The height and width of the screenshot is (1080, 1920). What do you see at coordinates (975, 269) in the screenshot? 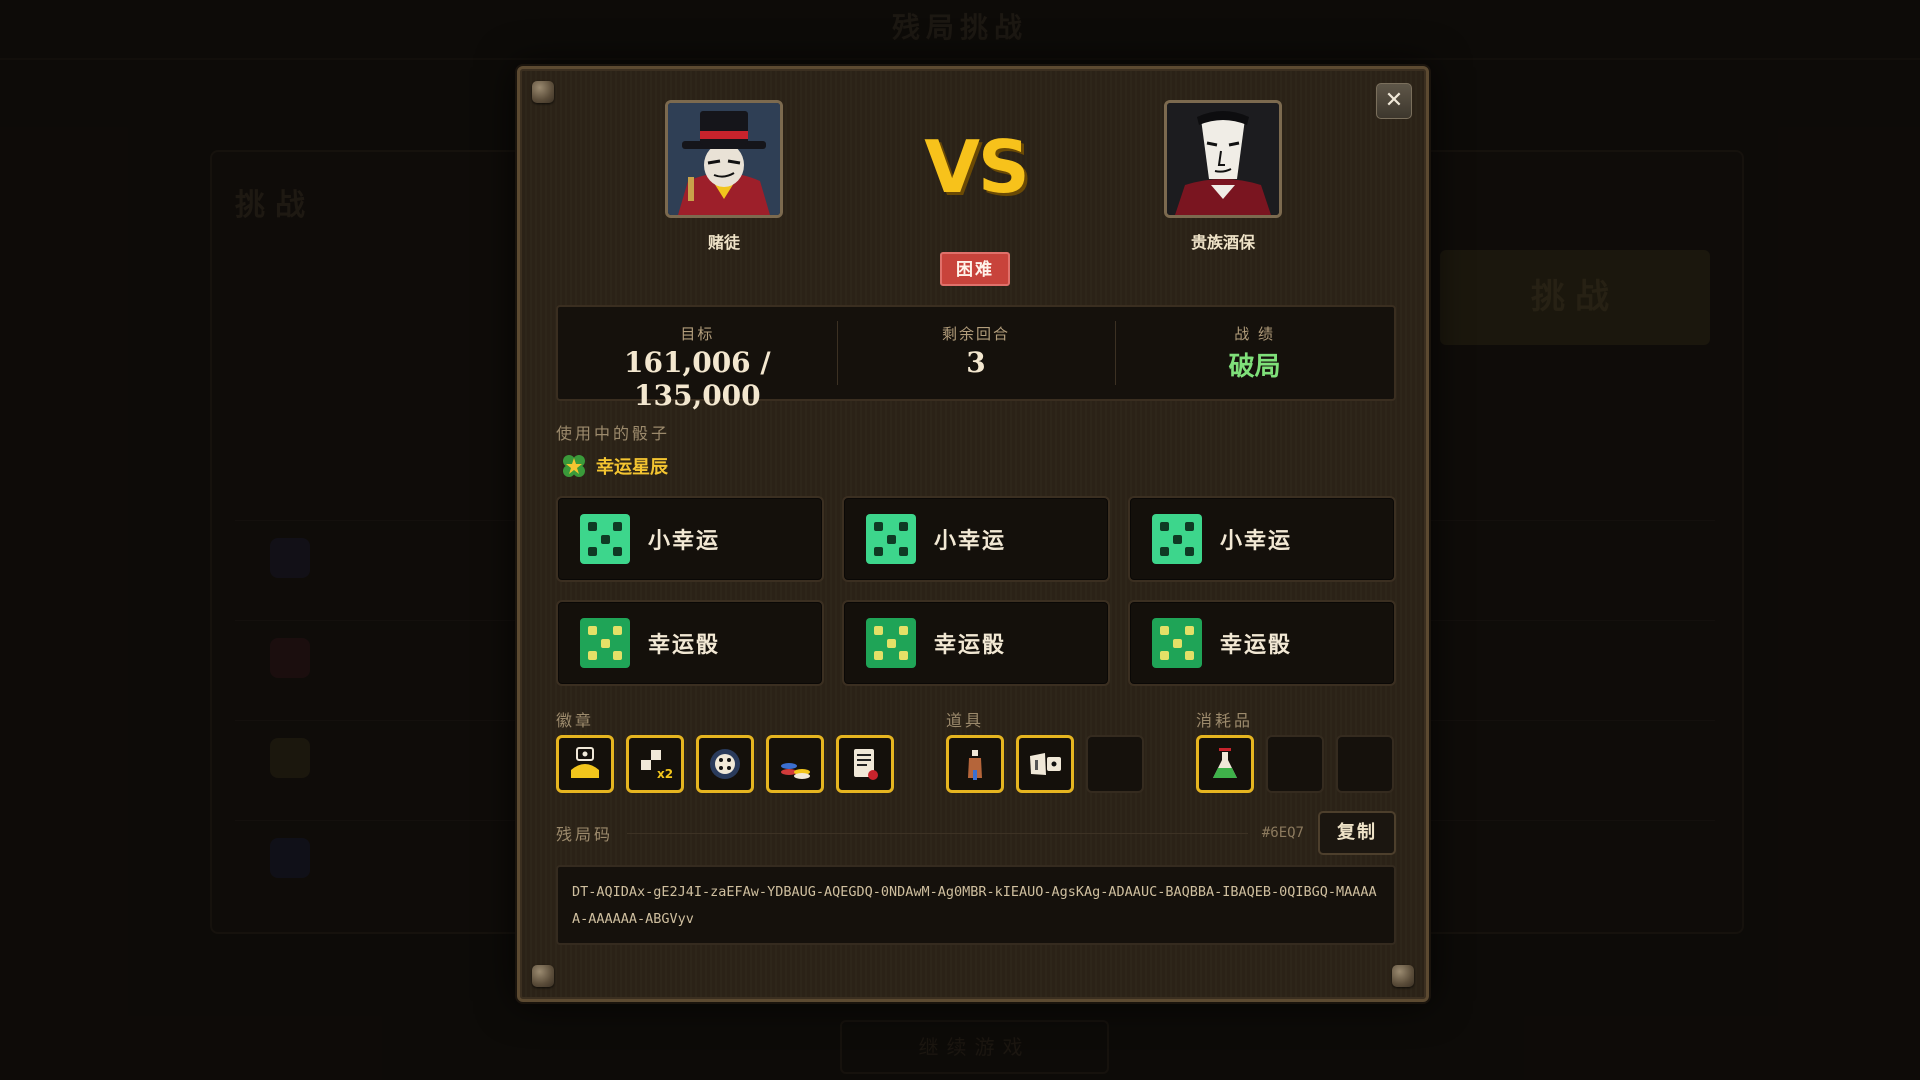
I see `difficulty-badge: 困难` at bounding box center [975, 269].